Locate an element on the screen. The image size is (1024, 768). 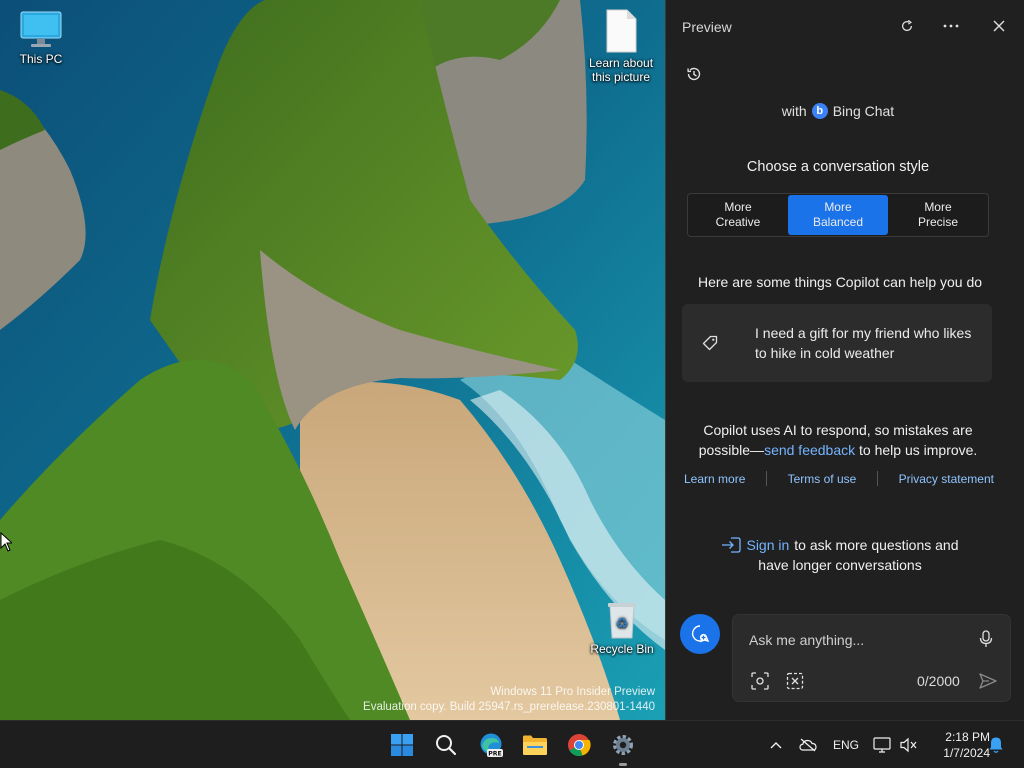
more-horizontal-icon is located at coordinates (951, 26).